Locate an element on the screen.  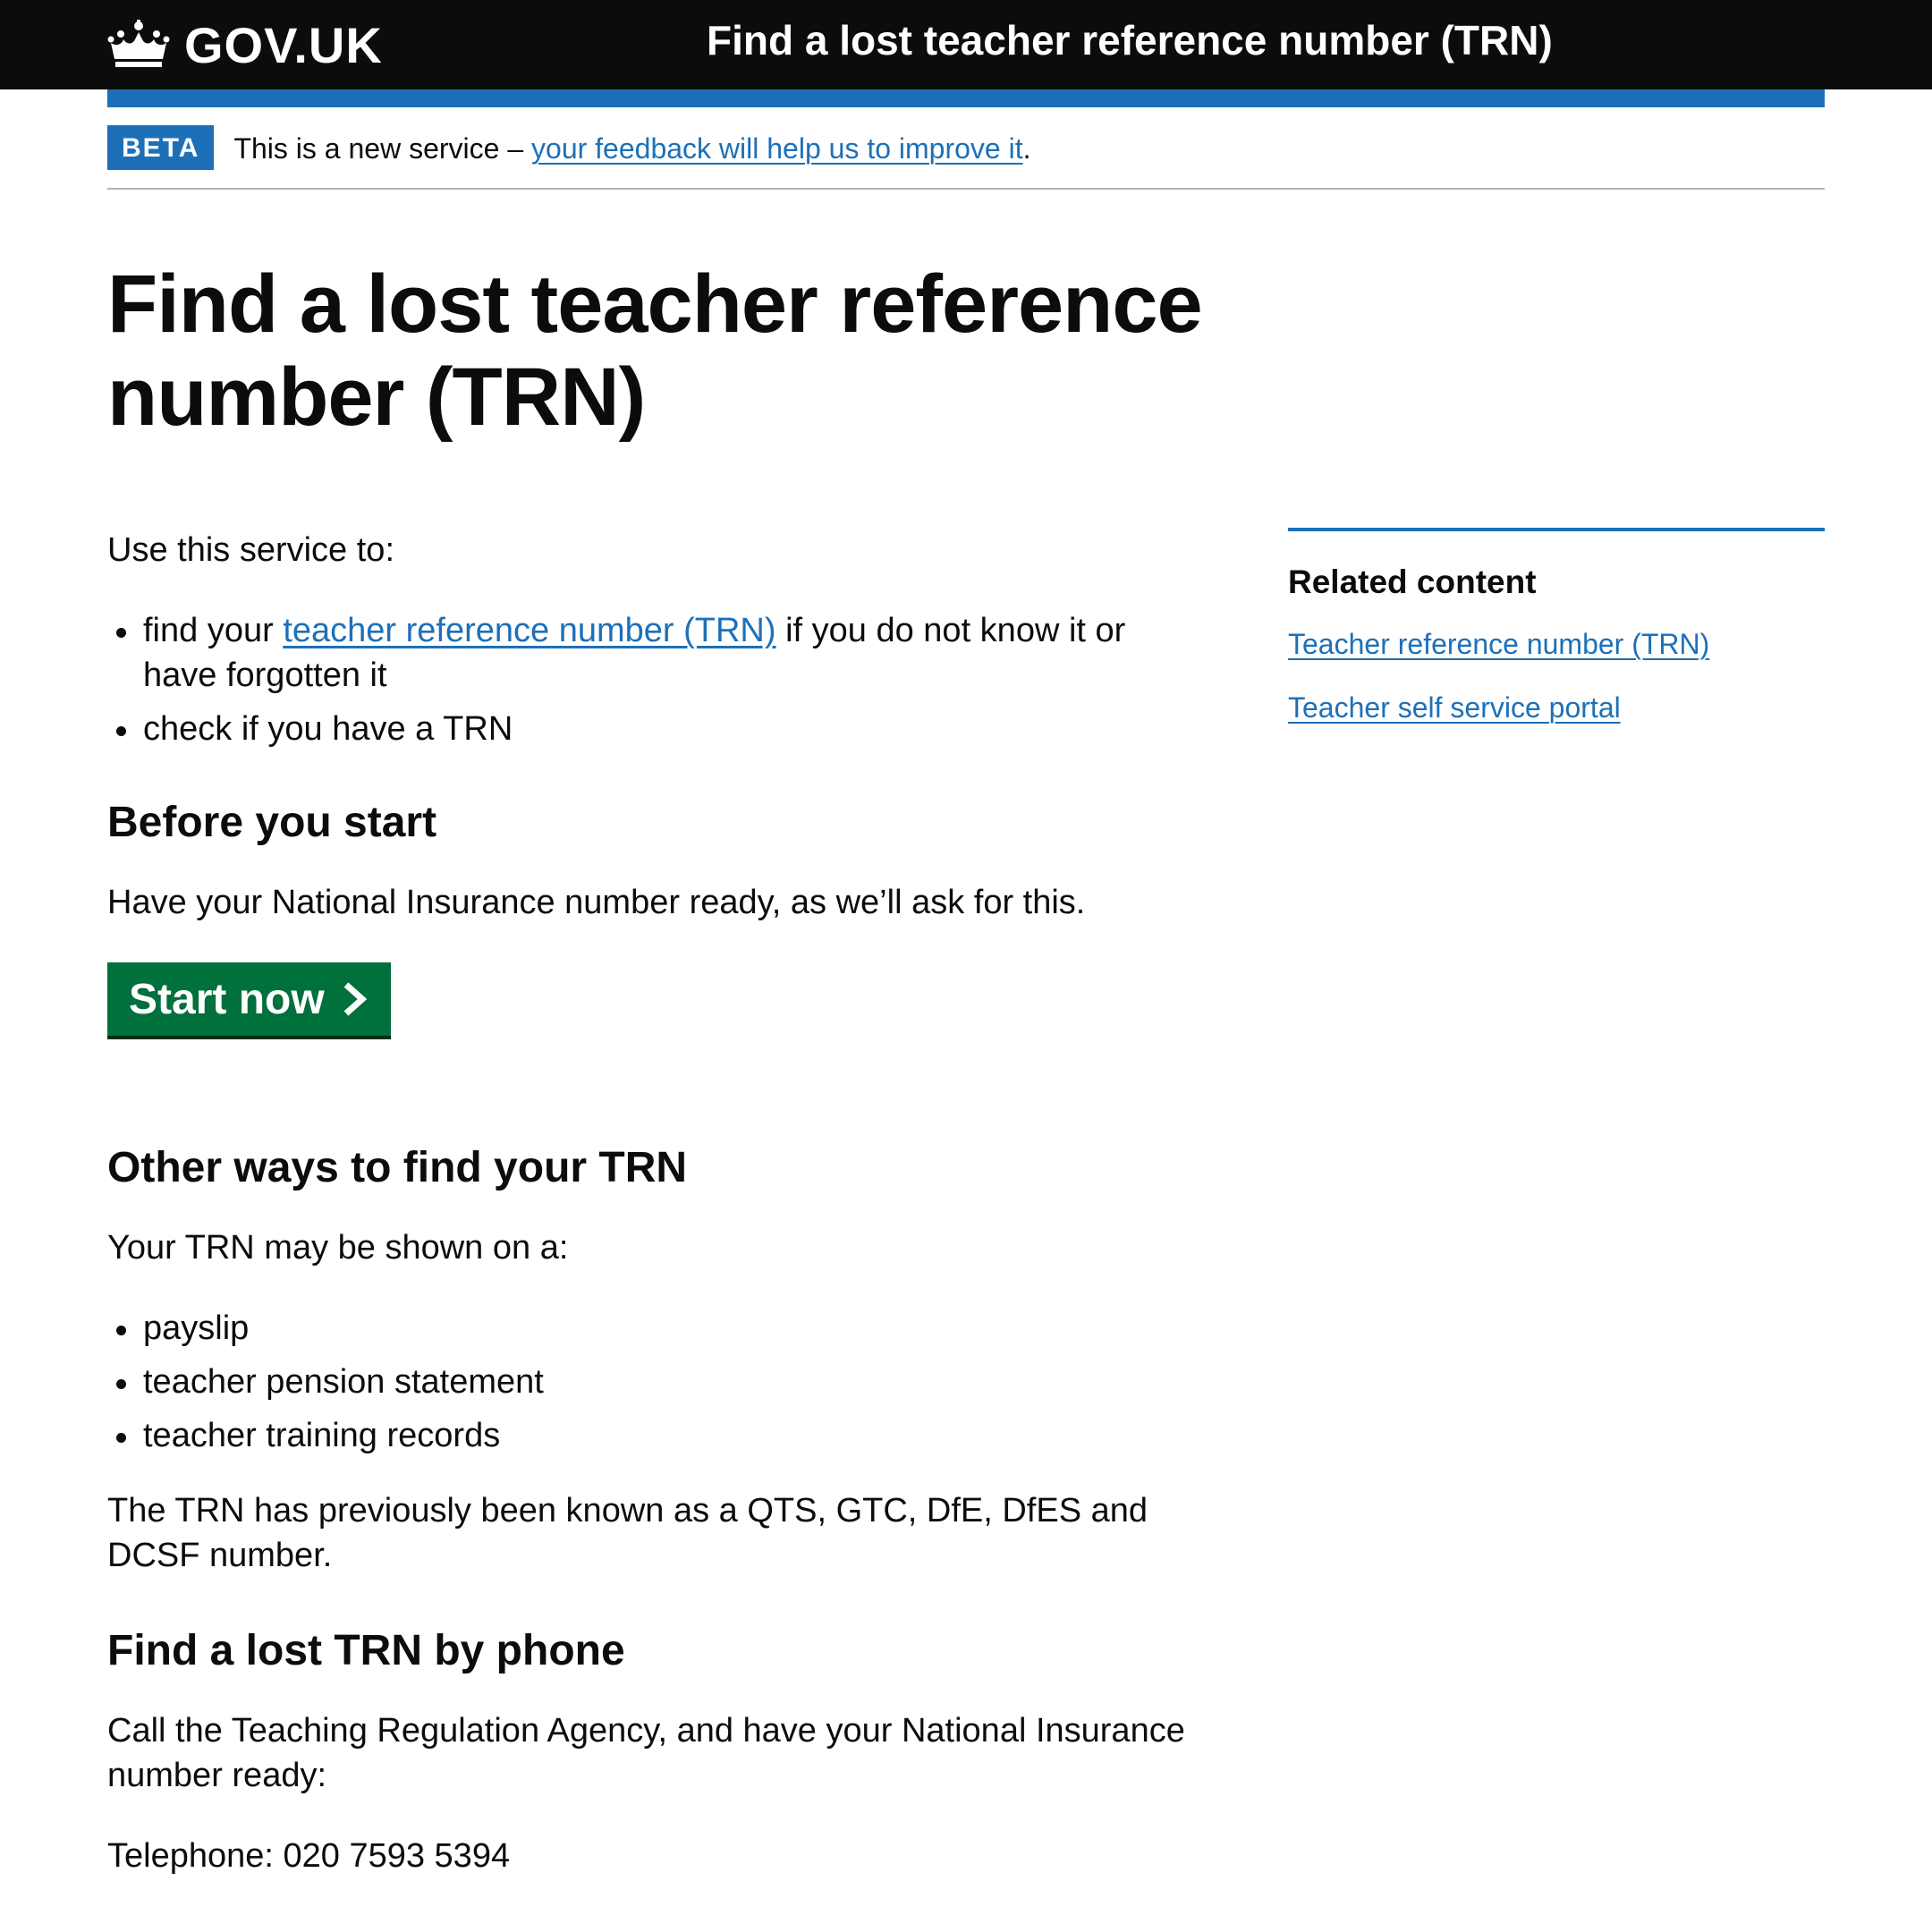
header-blue-bar is located at coordinates (966, 98).